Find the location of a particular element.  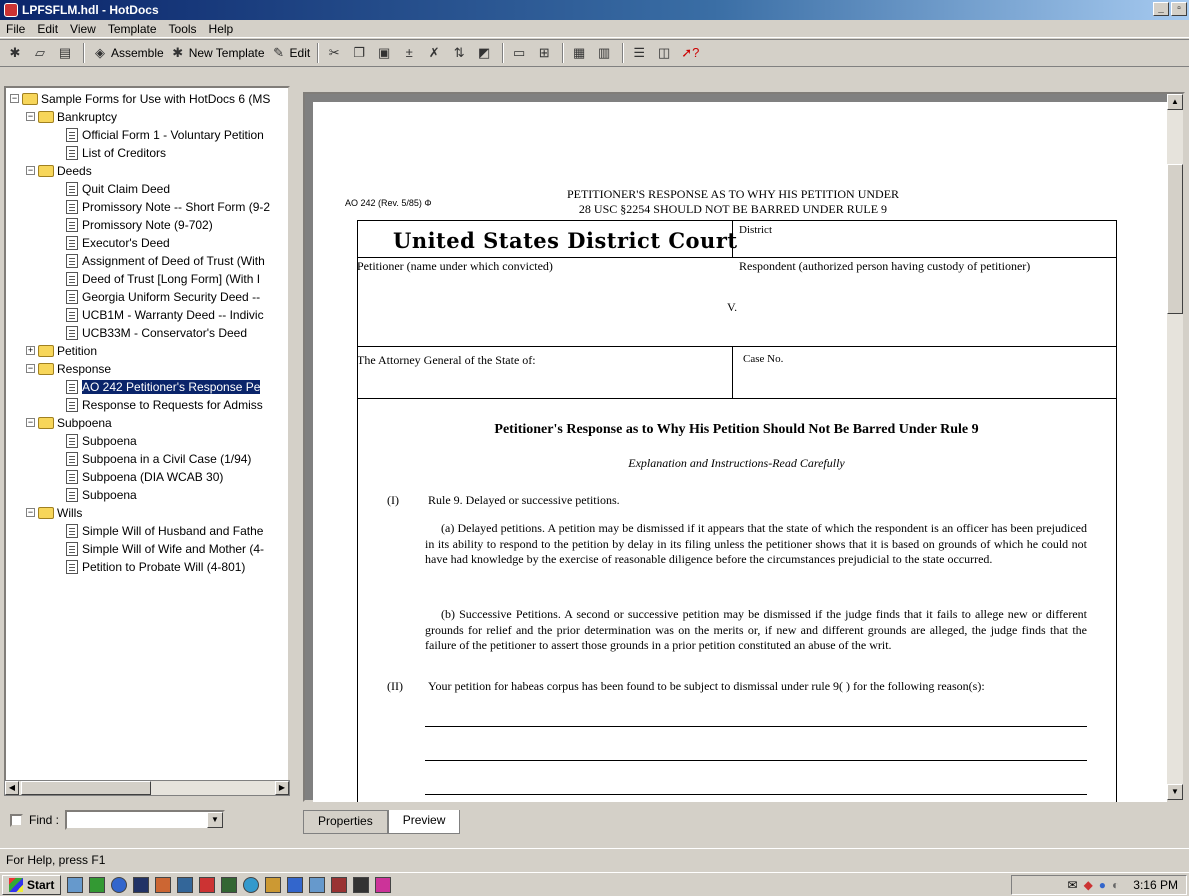

tree-item-official-form-1: Official Form 1 - Voluntary Petition is located at coordinates (165, 134).